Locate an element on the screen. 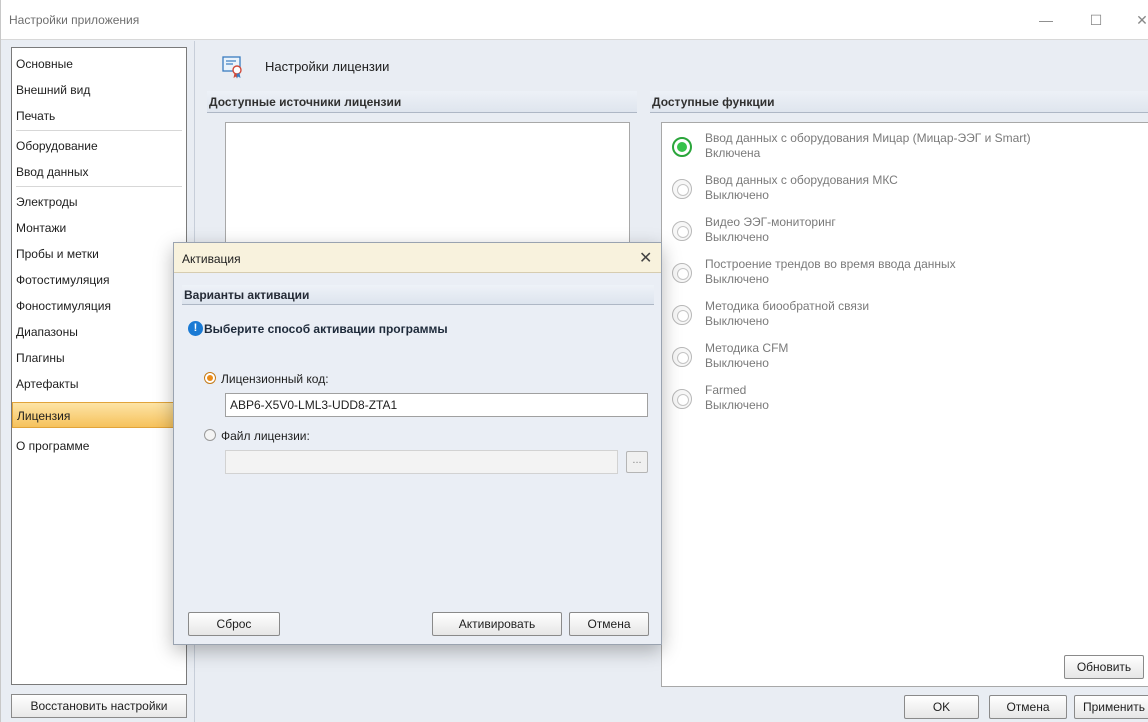 Image resolution: width=1148 pixels, height=722 pixels. features-header: Доступные функции is located at coordinates (899, 102).